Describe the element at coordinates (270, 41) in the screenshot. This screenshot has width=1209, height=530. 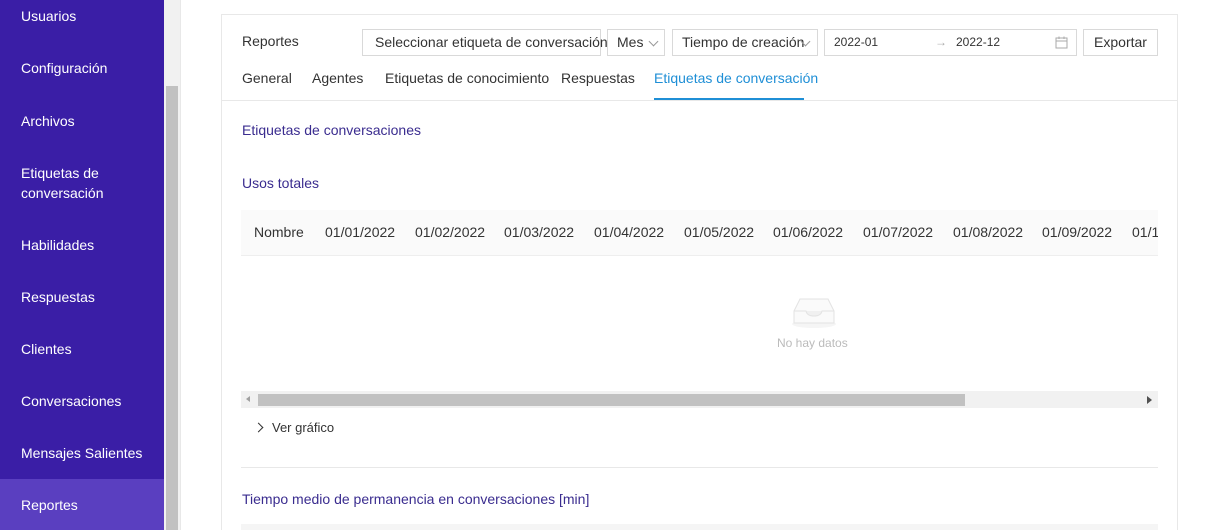
I see `page-title: Reportes` at that location.